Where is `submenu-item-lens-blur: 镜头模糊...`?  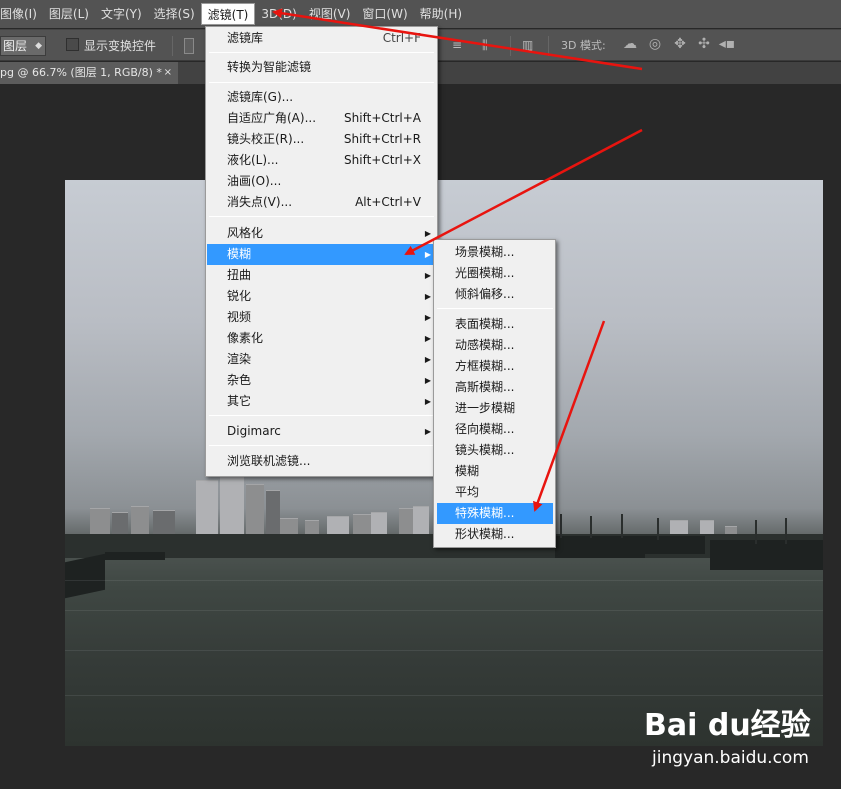 submenu-item-lens-blur: 镜头模糊... is located at coordinates (495, 450).